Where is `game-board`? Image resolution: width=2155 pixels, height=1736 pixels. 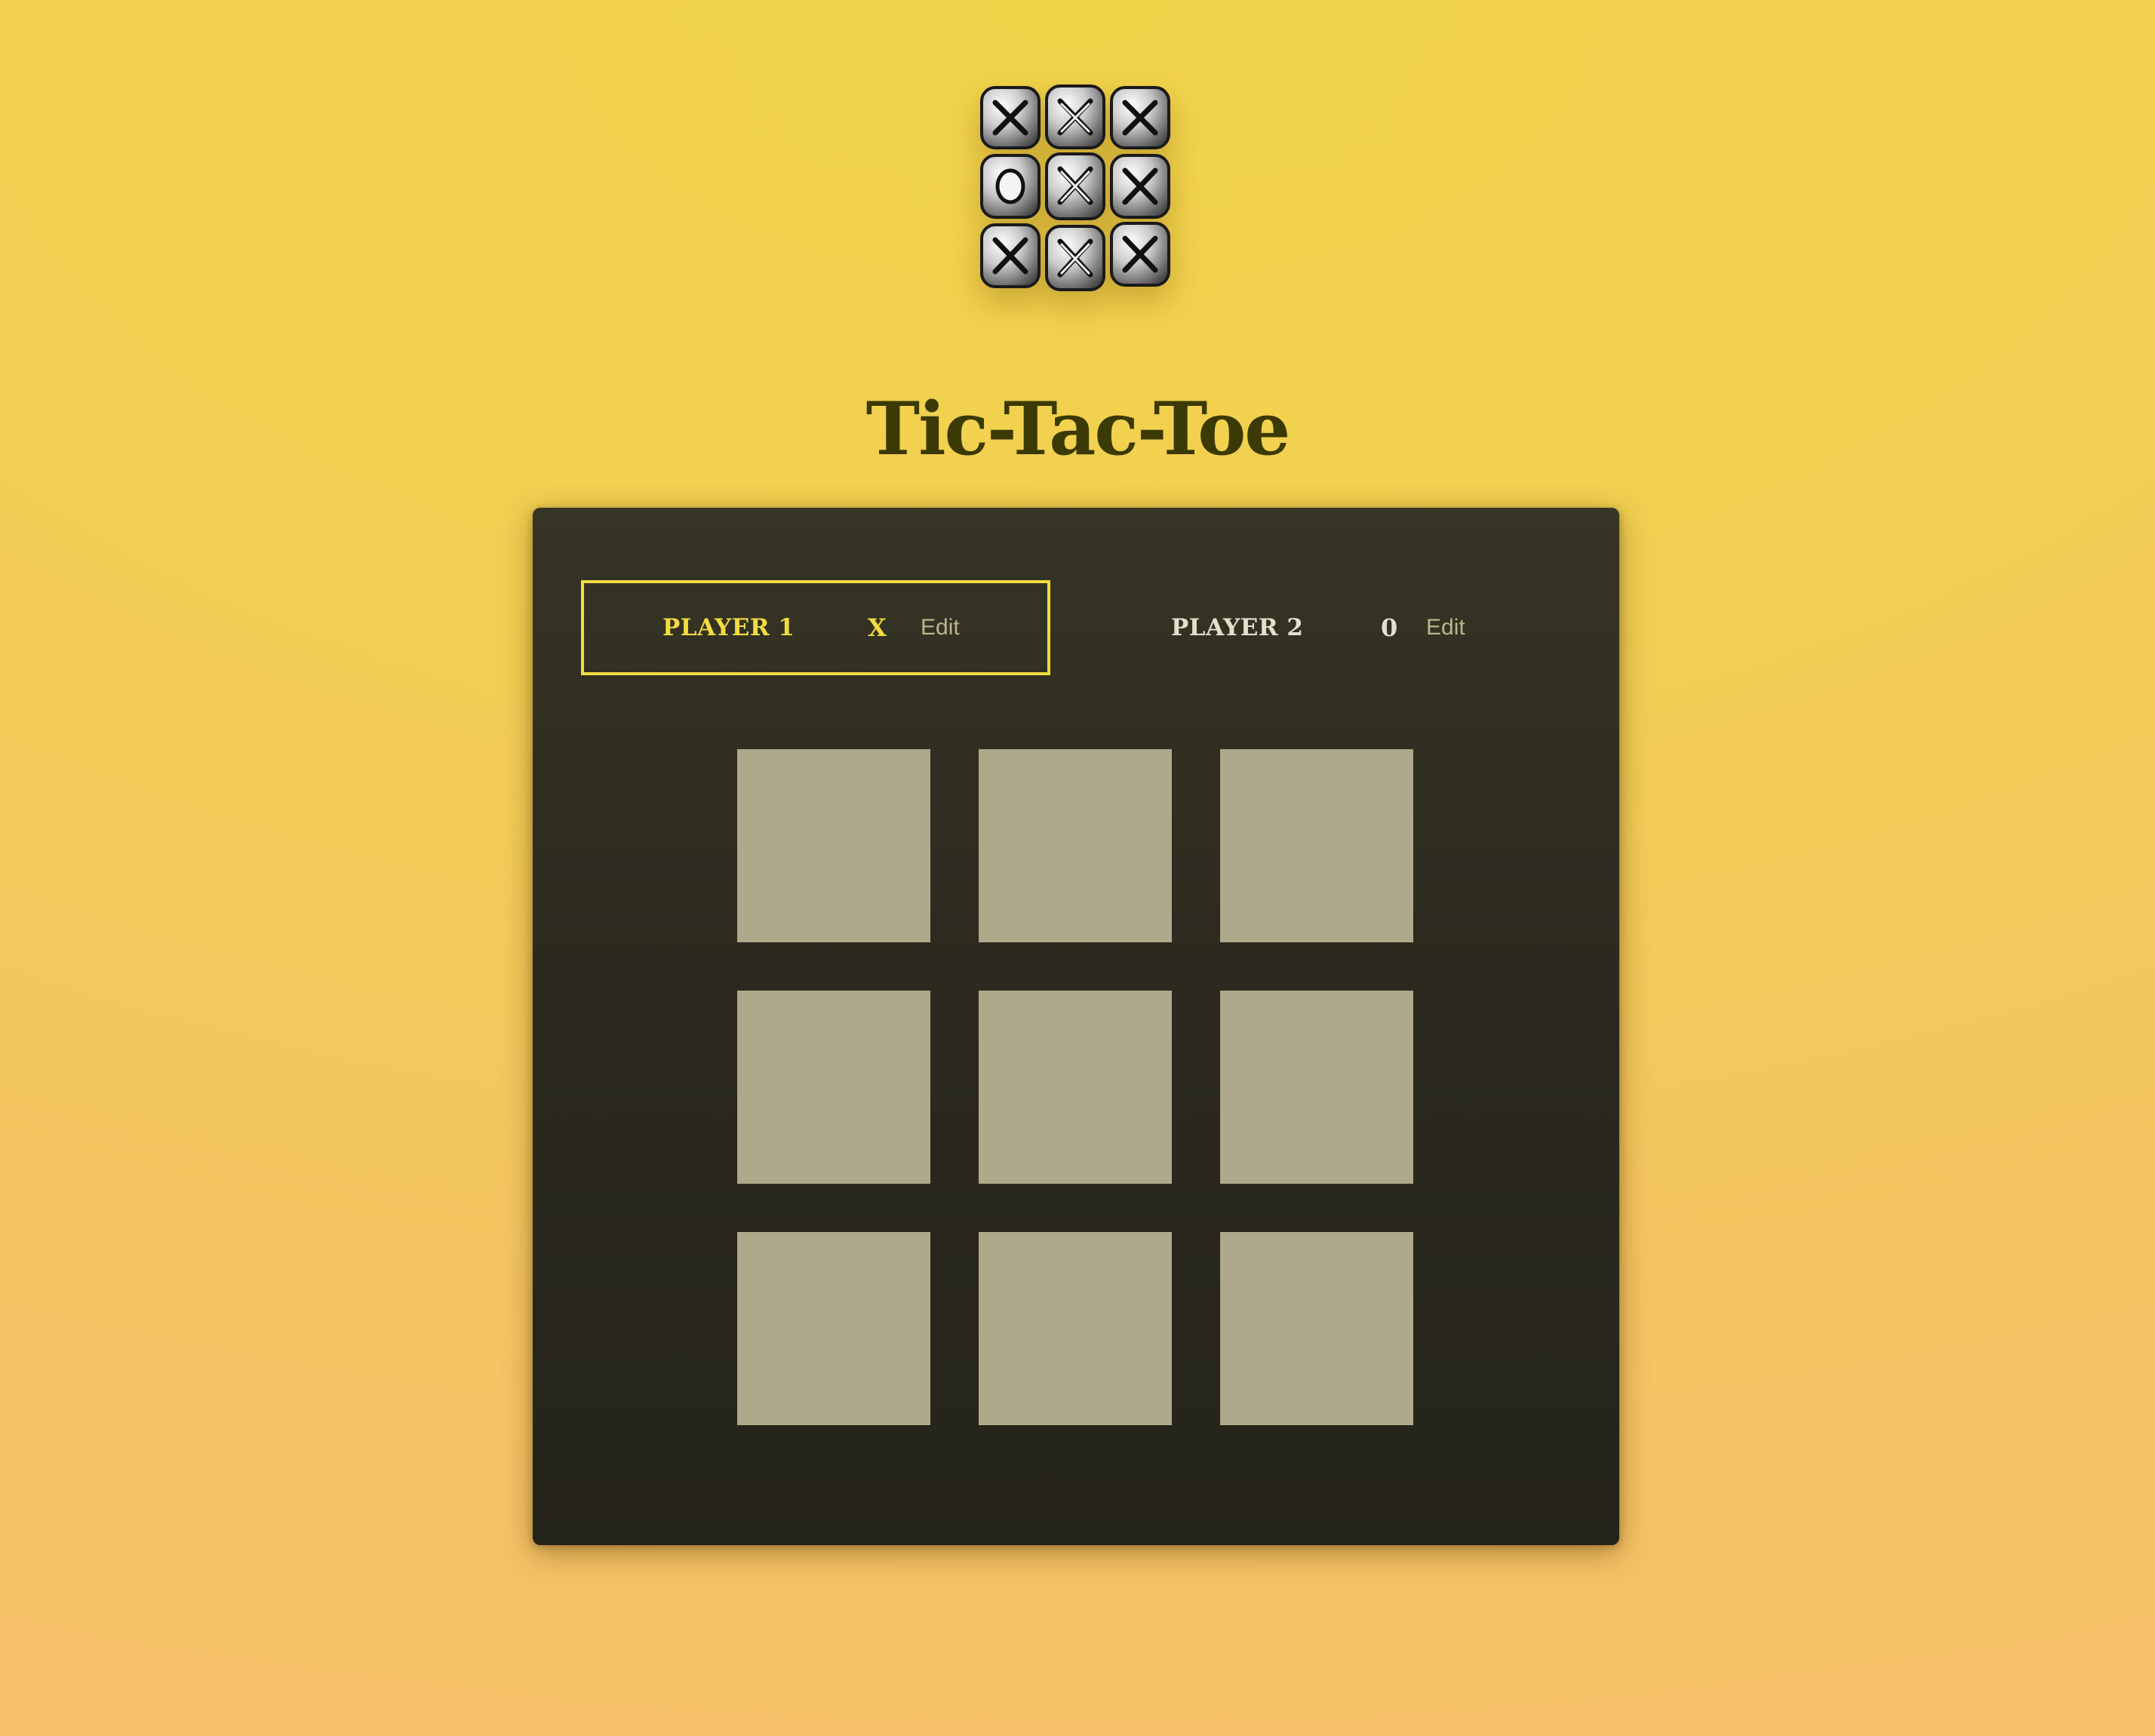 game-board is located at coordinates (1075, 1087).